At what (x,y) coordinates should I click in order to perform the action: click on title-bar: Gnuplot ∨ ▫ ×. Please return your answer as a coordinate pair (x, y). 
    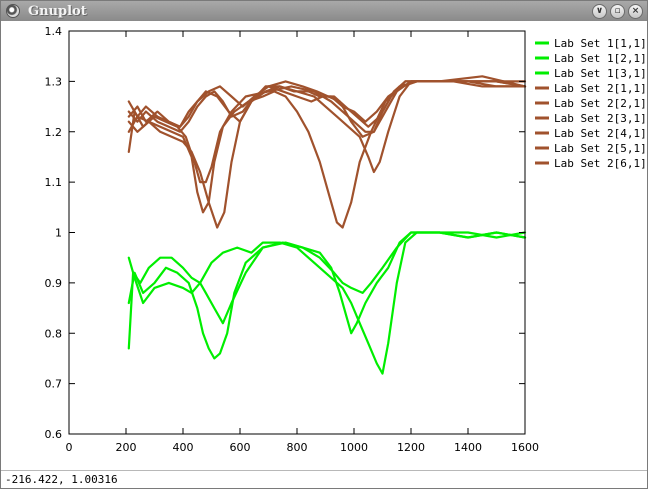
    Looking at the image, I should click on (324, 11).